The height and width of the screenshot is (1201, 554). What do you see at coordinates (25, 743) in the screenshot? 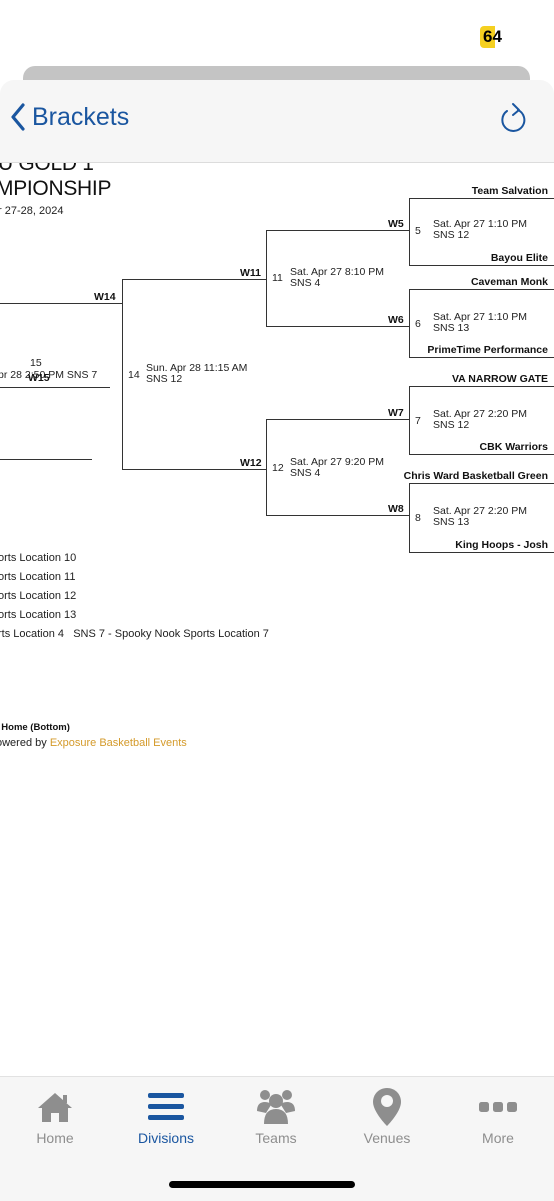
I see `powered-prefix: owered by` at bounding box center [25, 743].